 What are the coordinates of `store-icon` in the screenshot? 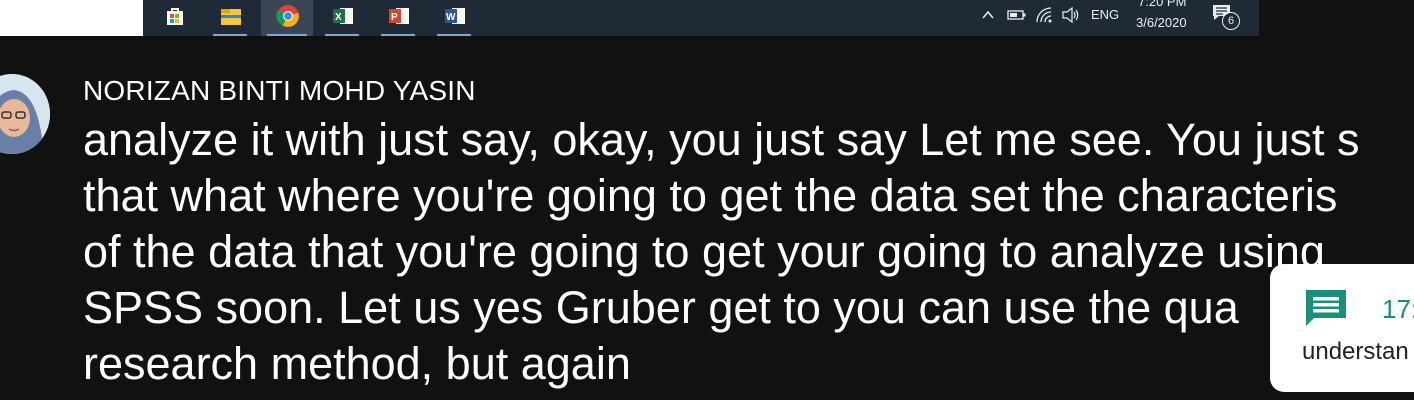 It's located at (175, 16).